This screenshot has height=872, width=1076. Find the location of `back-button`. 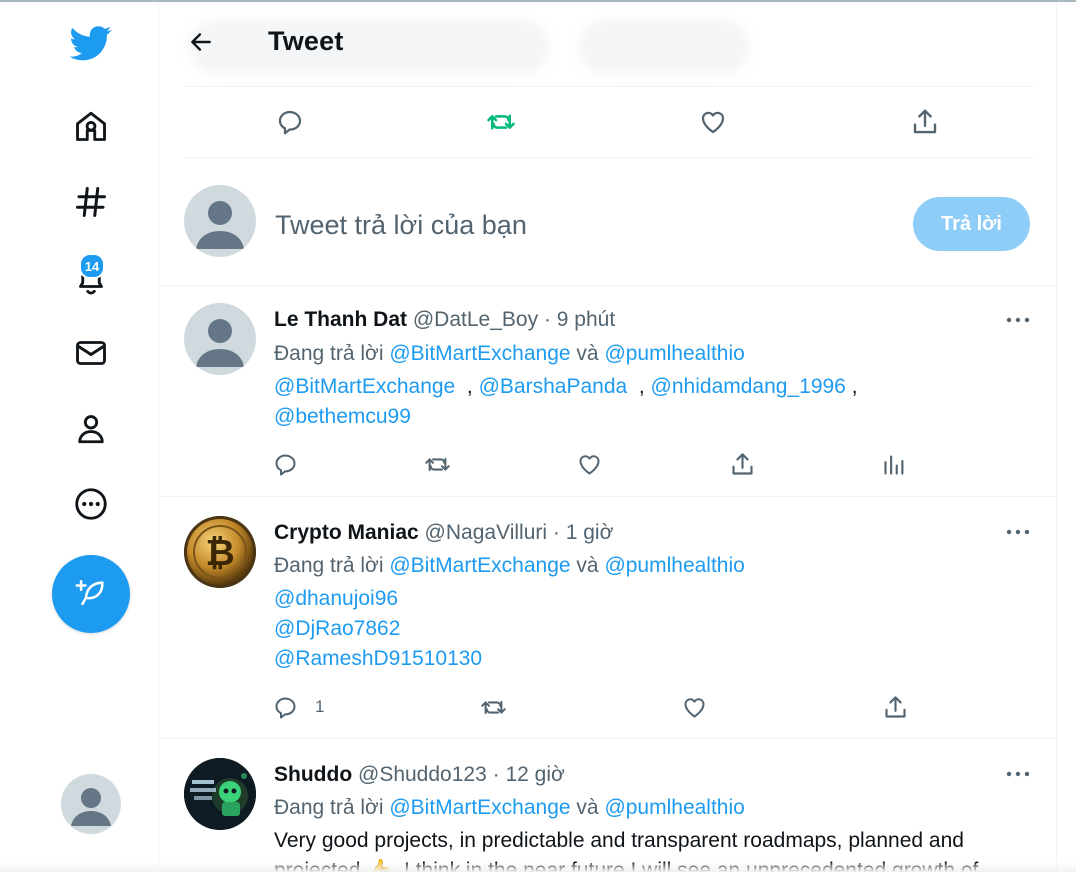

back-button is located at coordinates (201, 42).